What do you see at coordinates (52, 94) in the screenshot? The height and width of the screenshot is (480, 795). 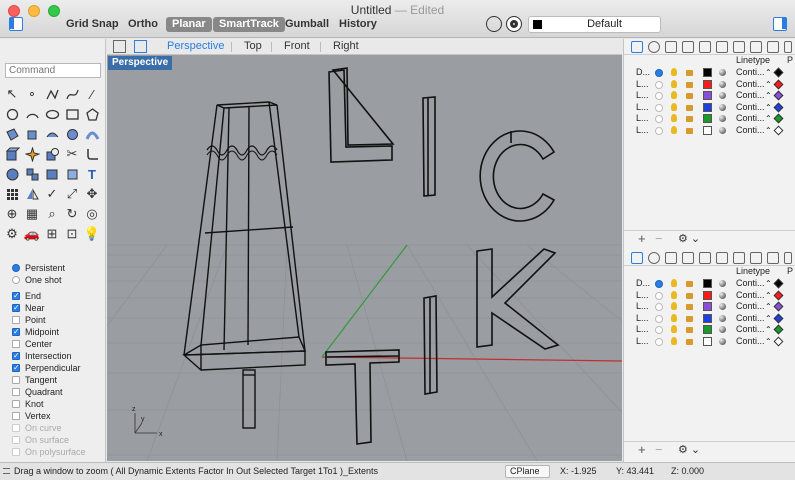 I see `polyline-icon` at bounding box center [52, 94].